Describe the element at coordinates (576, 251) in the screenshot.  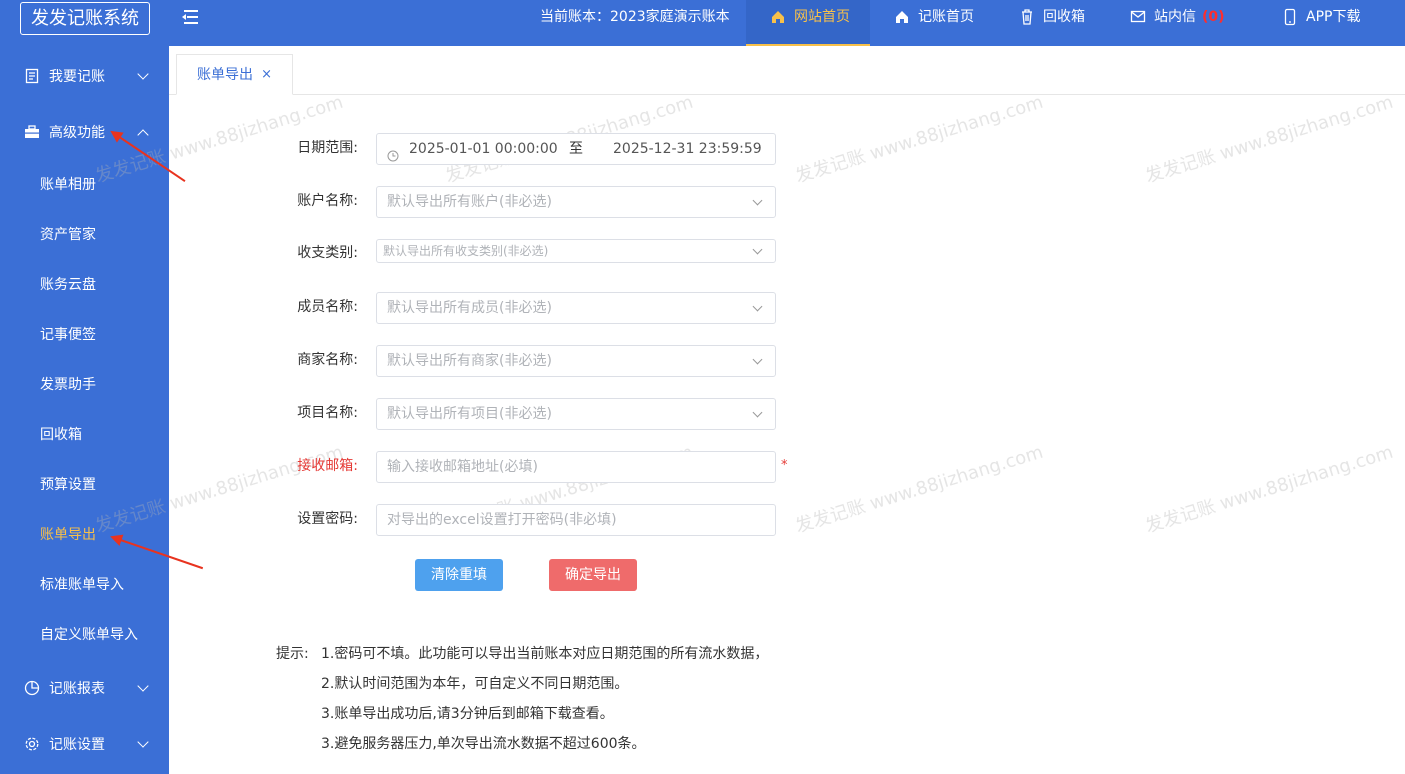
I see `category-select: 默认导出所有收支类别(非必选)` at that location.